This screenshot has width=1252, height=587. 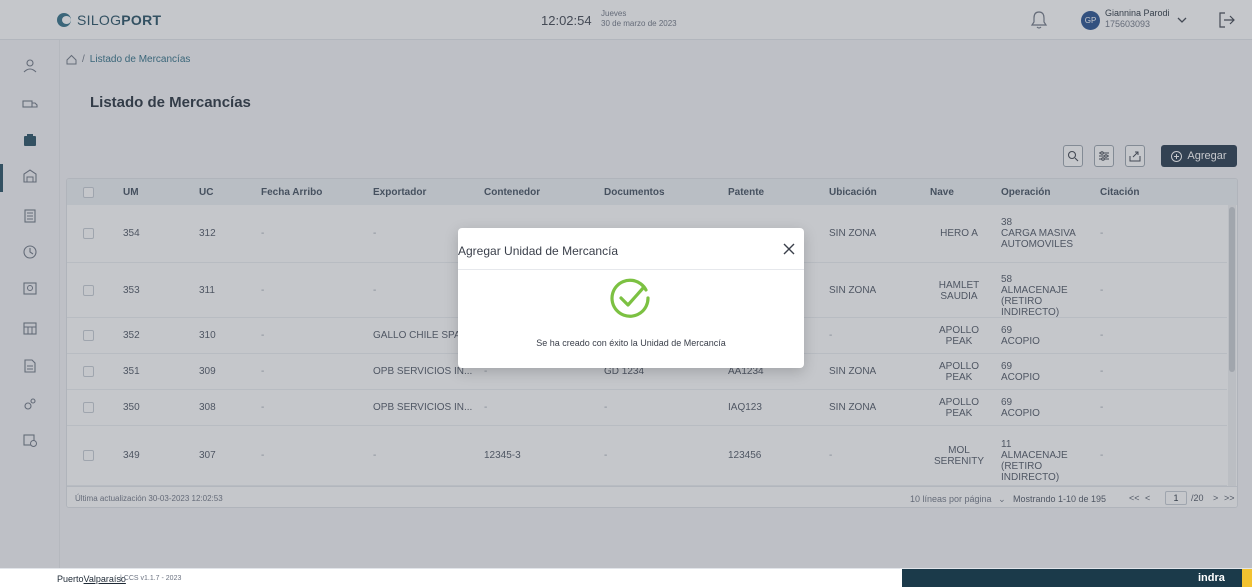 I want to click on footer-brand: PuertoValparaíso, so click(x=91, y=579).